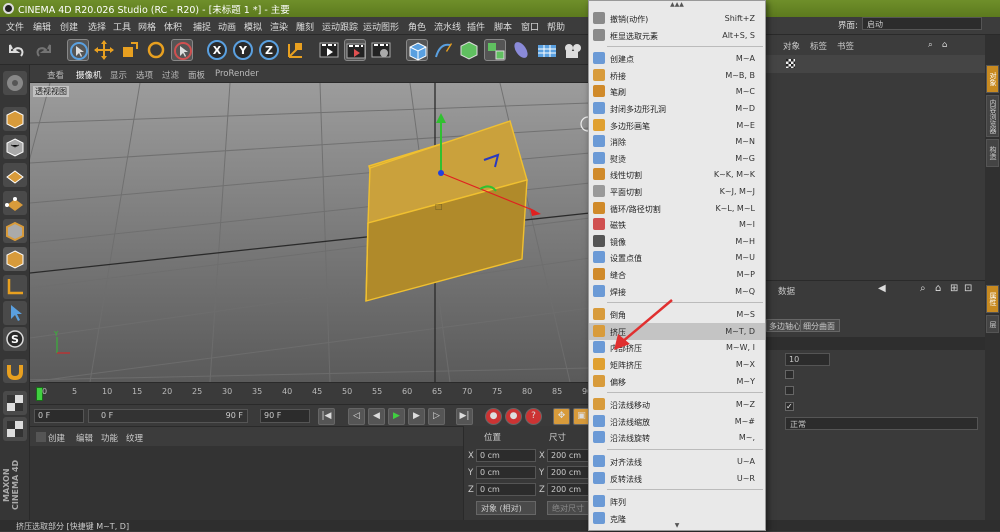 Image resolution: width=1000 pixels, height=532 pixels. I want to click on camera-icon, so click(573, 50).